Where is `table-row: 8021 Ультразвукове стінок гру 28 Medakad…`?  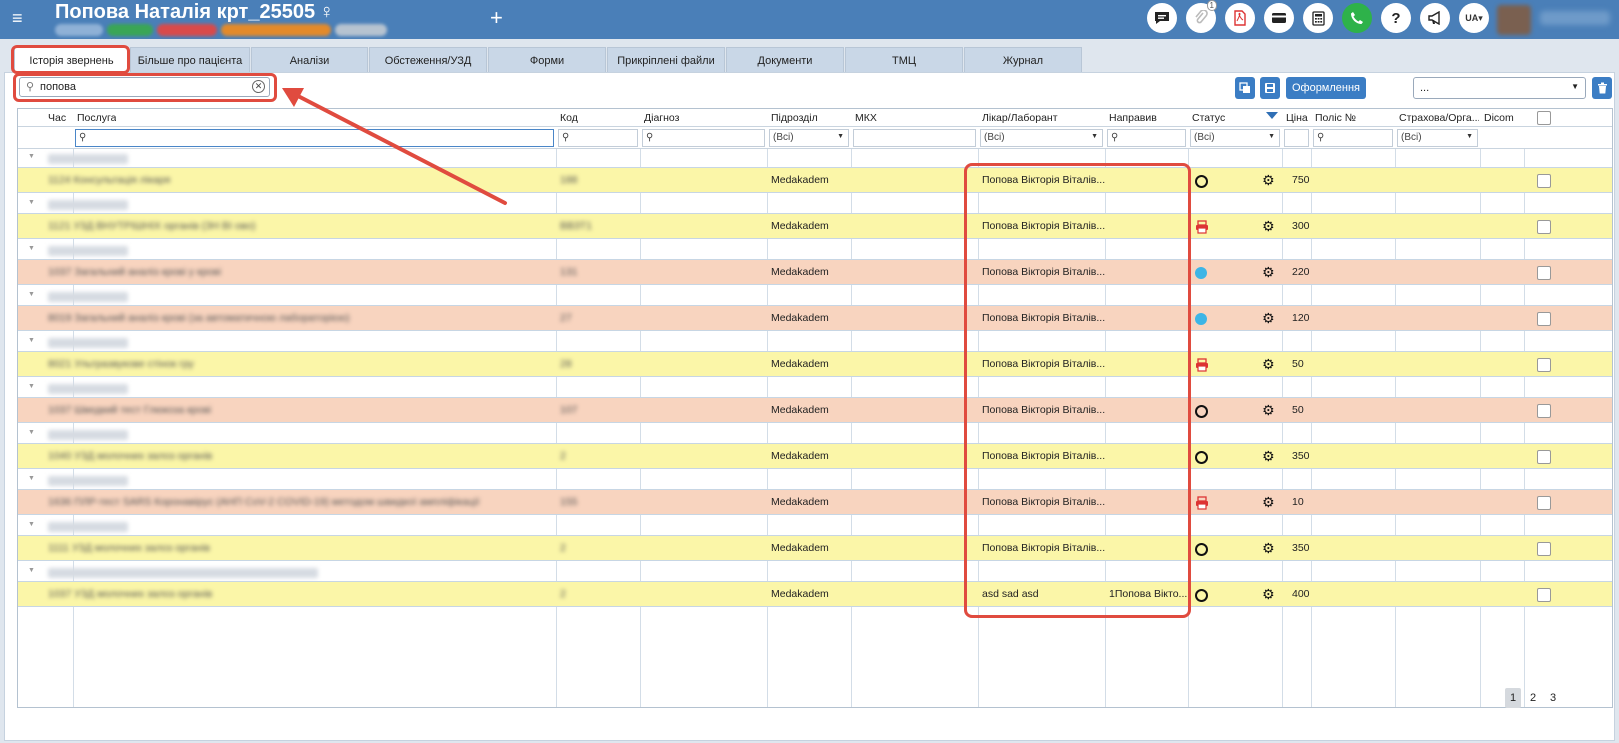 table-row: 8021 Ультразвукове стінок гру 28 Medakad… is located at coordinates (815, 364).